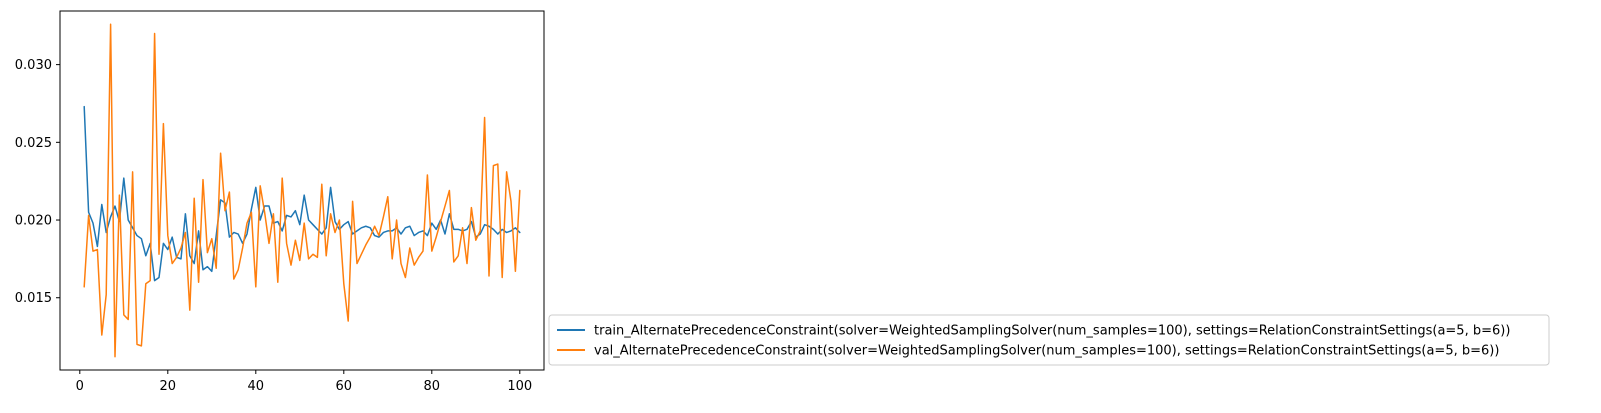  What do you see at coordinates (33, 143) in the screenshot?
I see `y-tick-label: 0.025` at bounding box center [33, 143].